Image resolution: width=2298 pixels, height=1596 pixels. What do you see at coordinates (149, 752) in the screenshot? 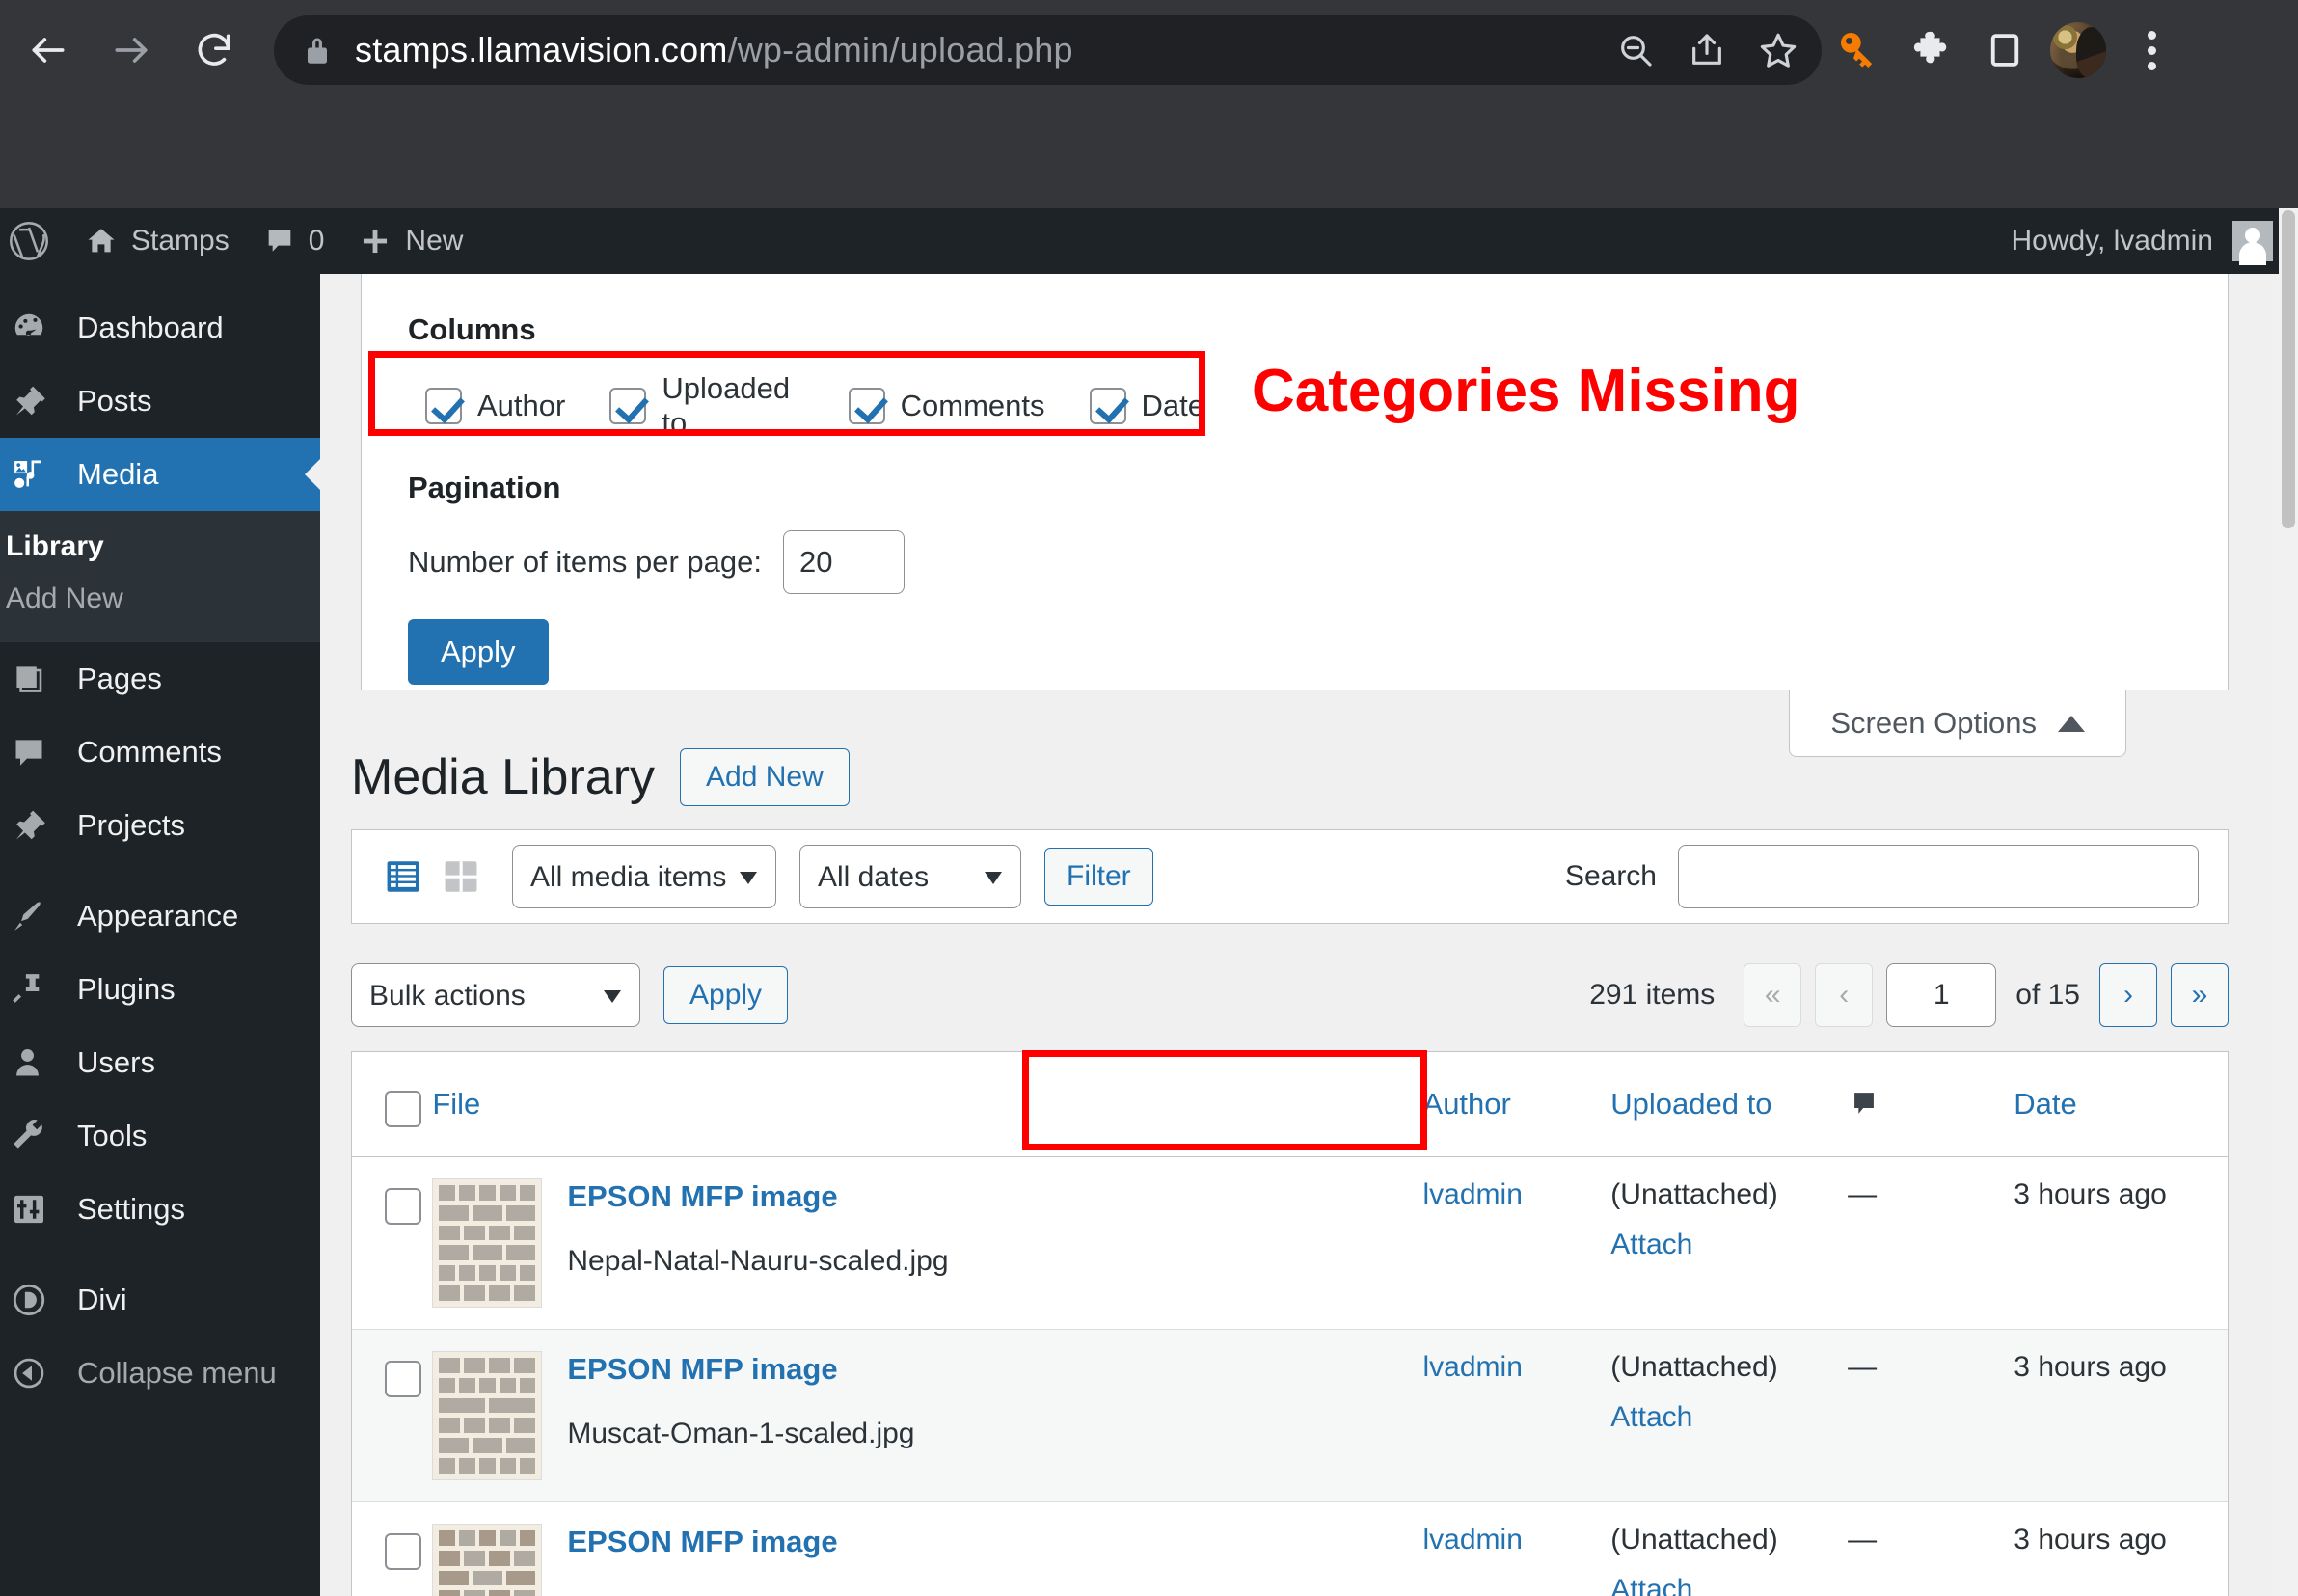
I see `sidebar-item-label: Comments` at bounding box center [149, 752].